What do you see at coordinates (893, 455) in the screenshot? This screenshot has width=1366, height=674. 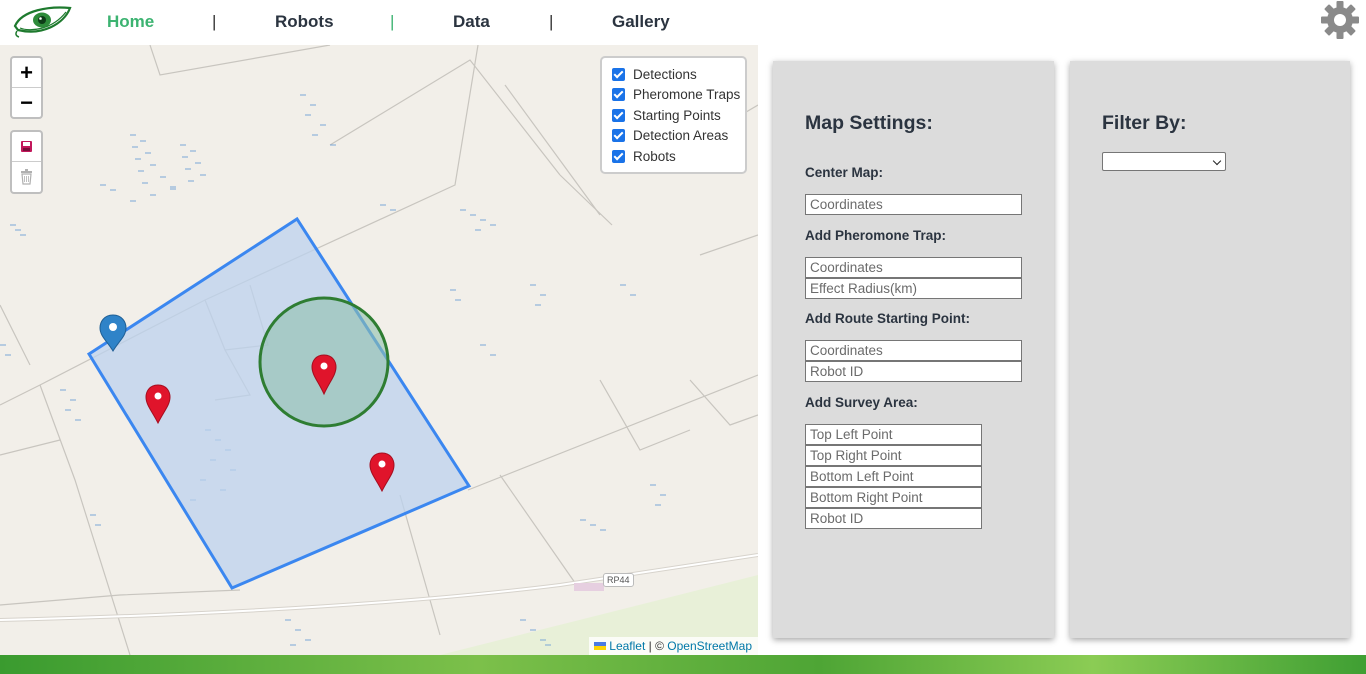 I see `survey-top-right-input` at bounding box center [893, 455].